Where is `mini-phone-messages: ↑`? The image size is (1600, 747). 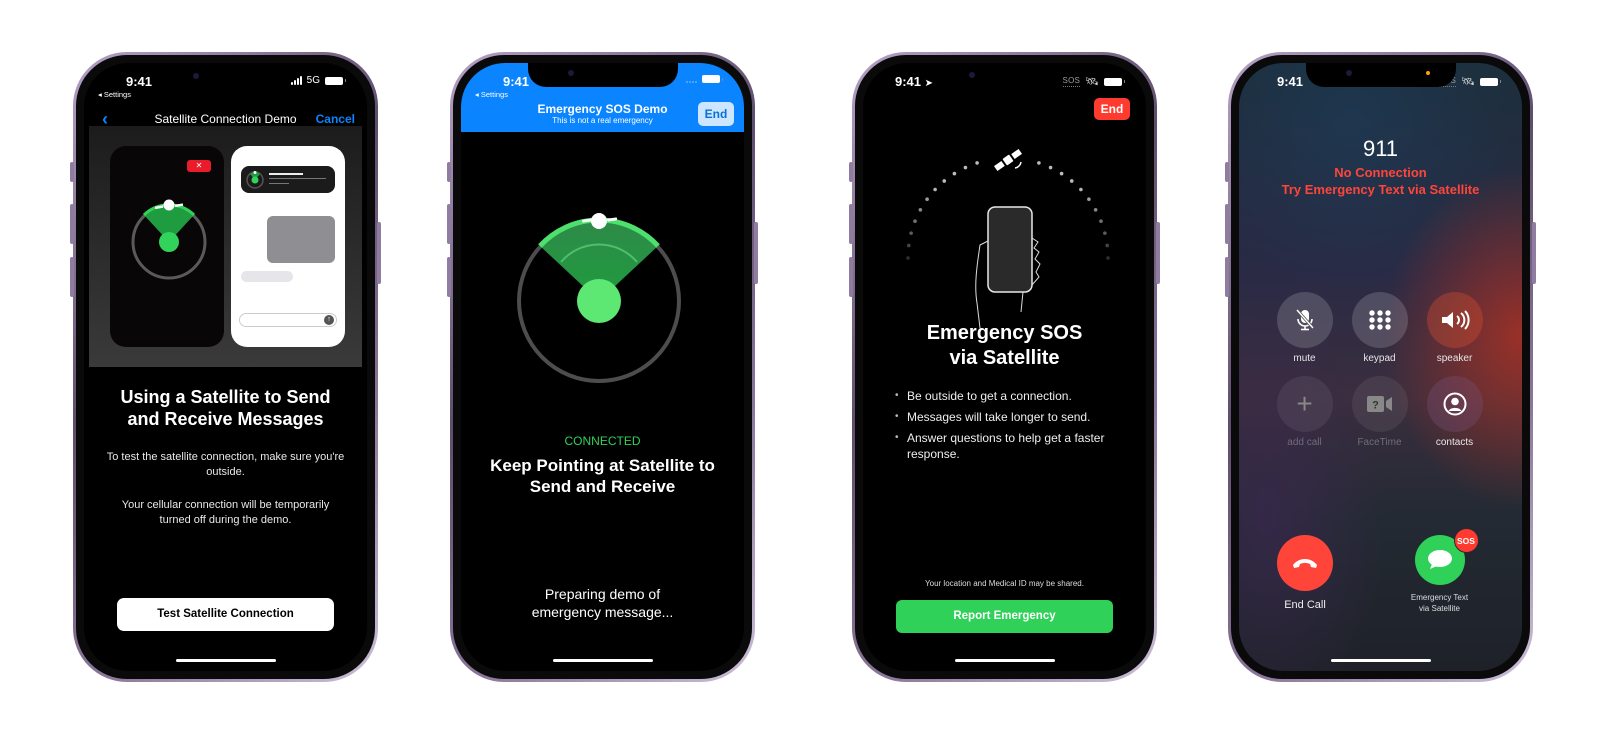
mini-phone-messages: ↑ is located at coordinates (288, 246).